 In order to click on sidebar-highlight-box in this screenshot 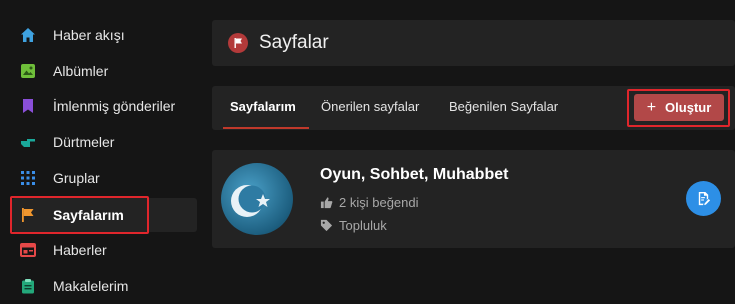, I will do `click(79, 215)`.